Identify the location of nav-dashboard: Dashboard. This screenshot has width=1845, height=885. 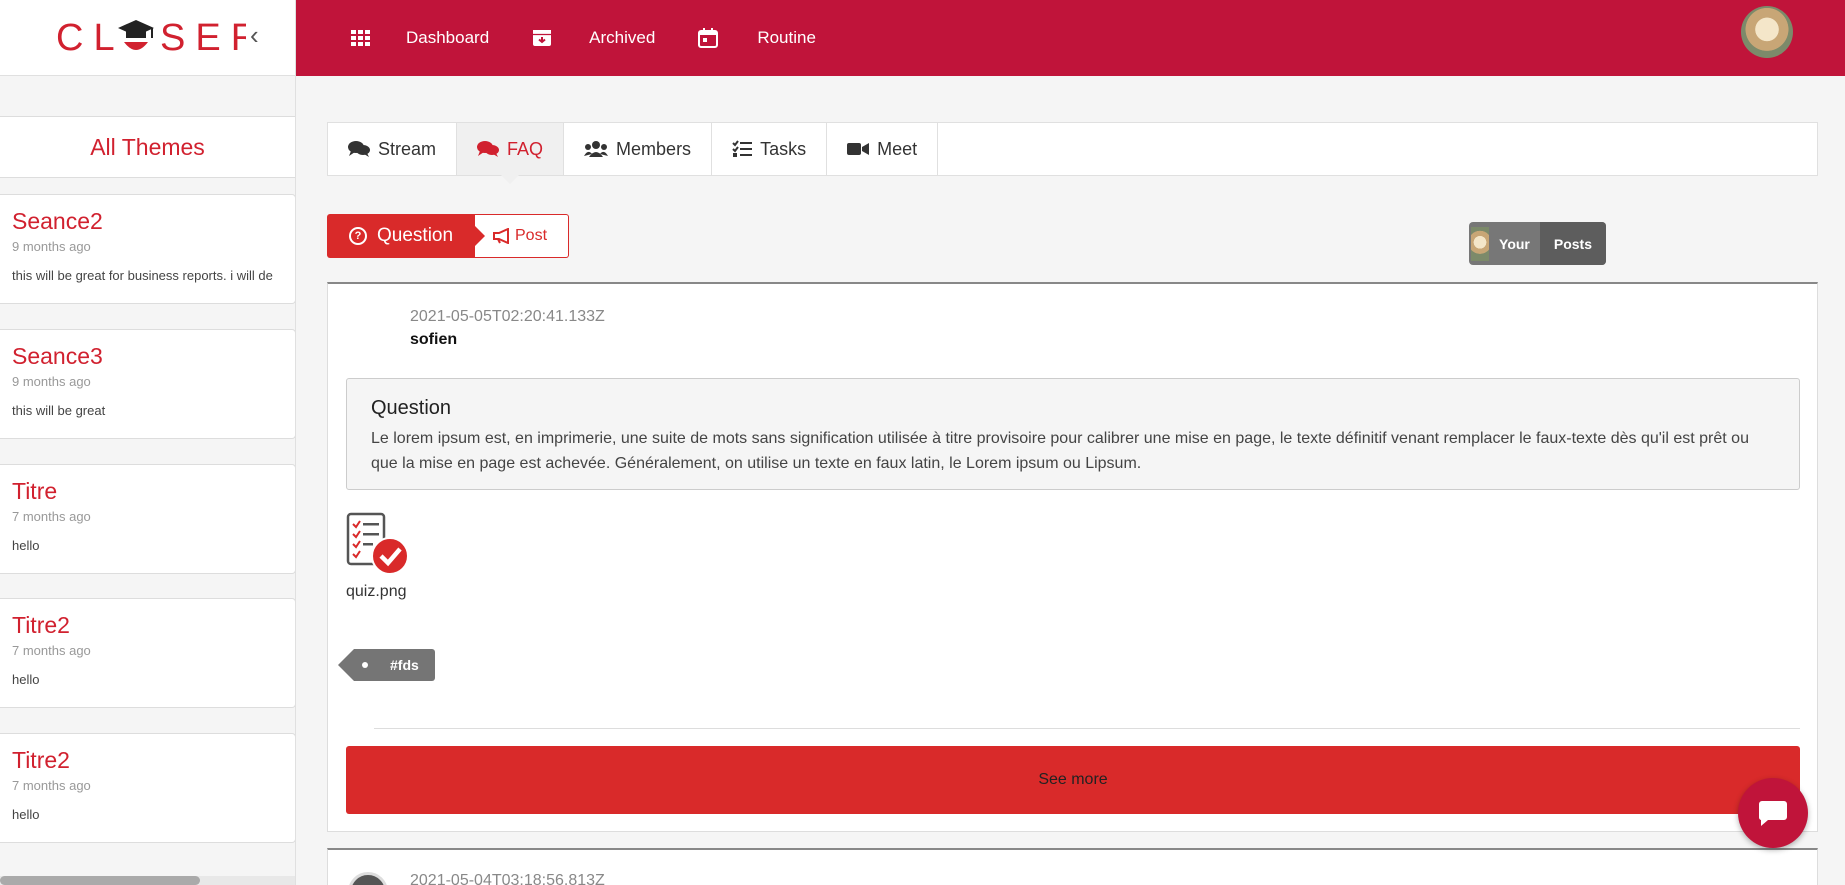
(447, 38).